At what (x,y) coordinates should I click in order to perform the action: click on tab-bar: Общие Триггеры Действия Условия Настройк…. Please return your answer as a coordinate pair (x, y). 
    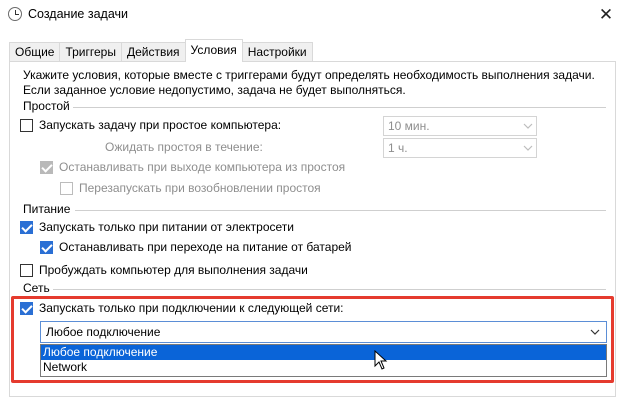
    Looking at the image, I should click on (161, 50).